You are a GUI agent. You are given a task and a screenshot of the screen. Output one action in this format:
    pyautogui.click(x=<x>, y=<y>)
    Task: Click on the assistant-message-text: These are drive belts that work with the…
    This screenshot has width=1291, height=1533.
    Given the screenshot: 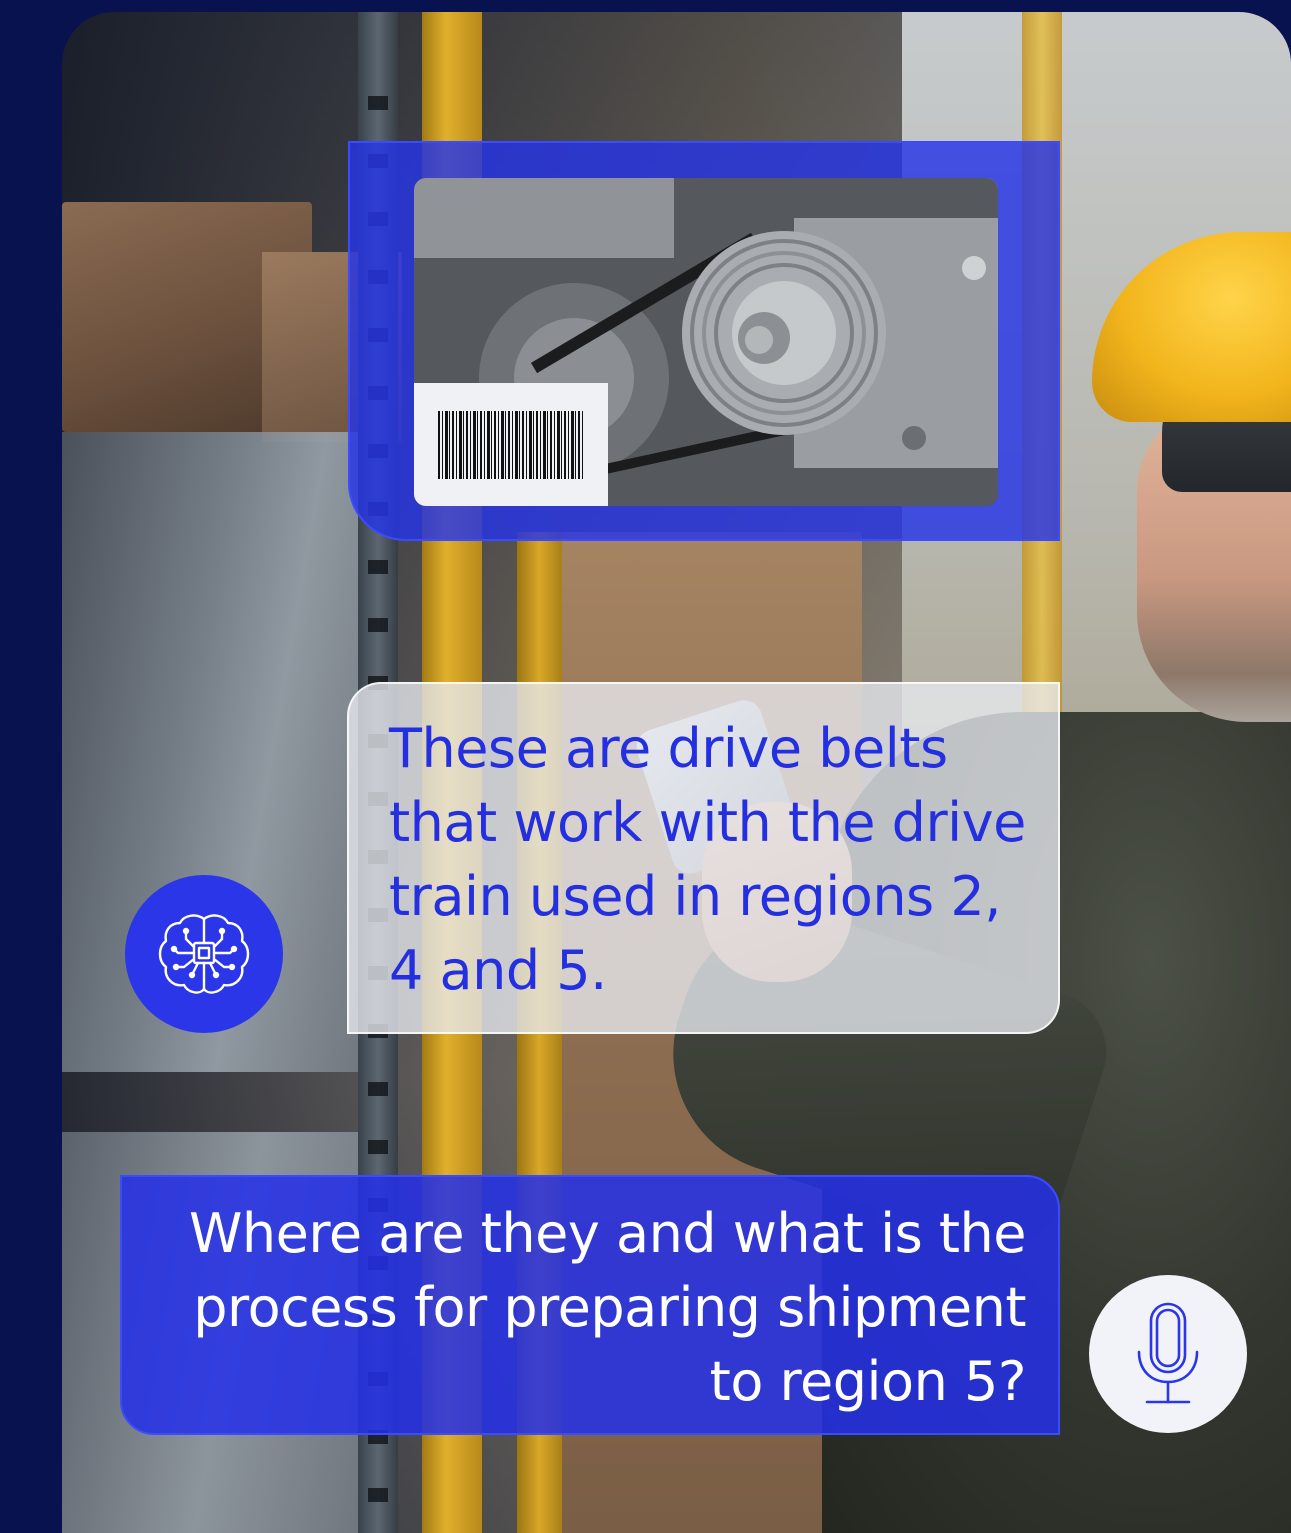 What is the action you would take?
    pyautogui.click(x=707, y=859)
    